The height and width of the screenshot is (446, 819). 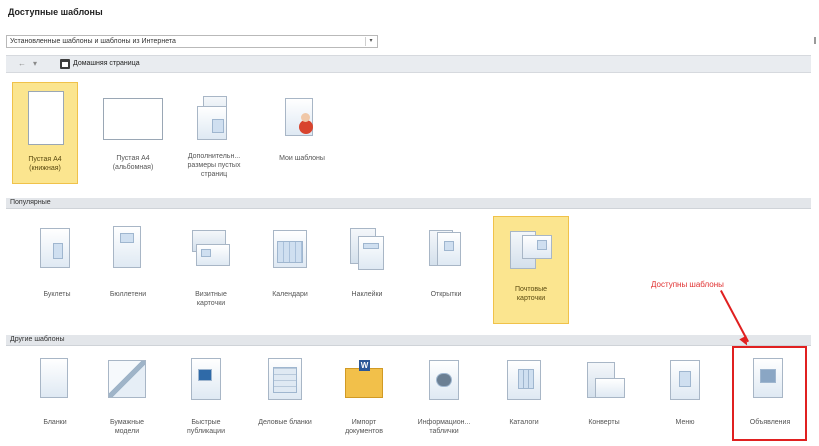 I want to click on template-my-templates: Мои шаблоны, so click(x=302, y=133).